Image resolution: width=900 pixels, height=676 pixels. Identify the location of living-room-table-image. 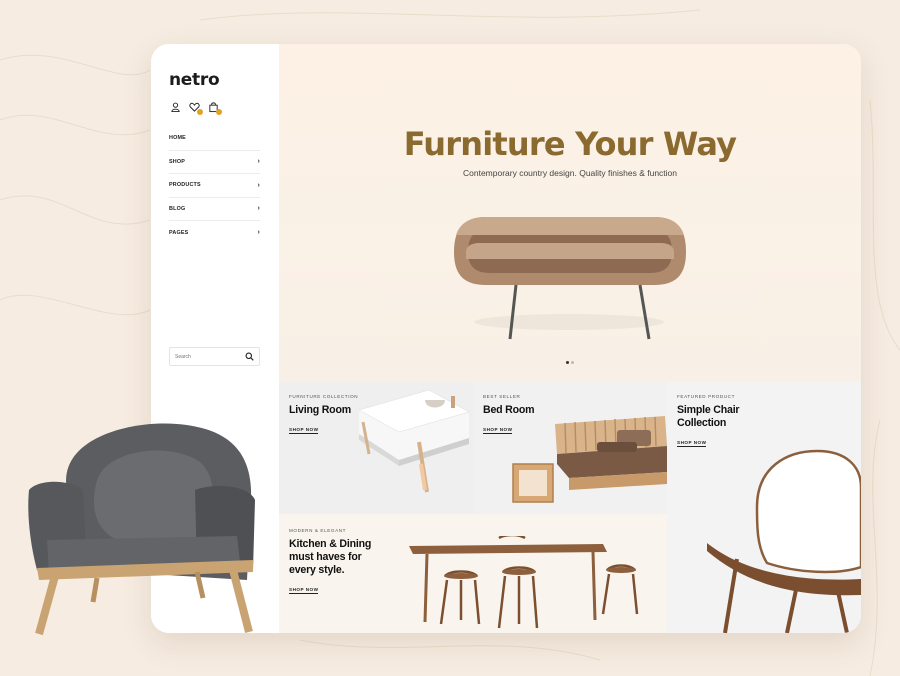
(414, 441).